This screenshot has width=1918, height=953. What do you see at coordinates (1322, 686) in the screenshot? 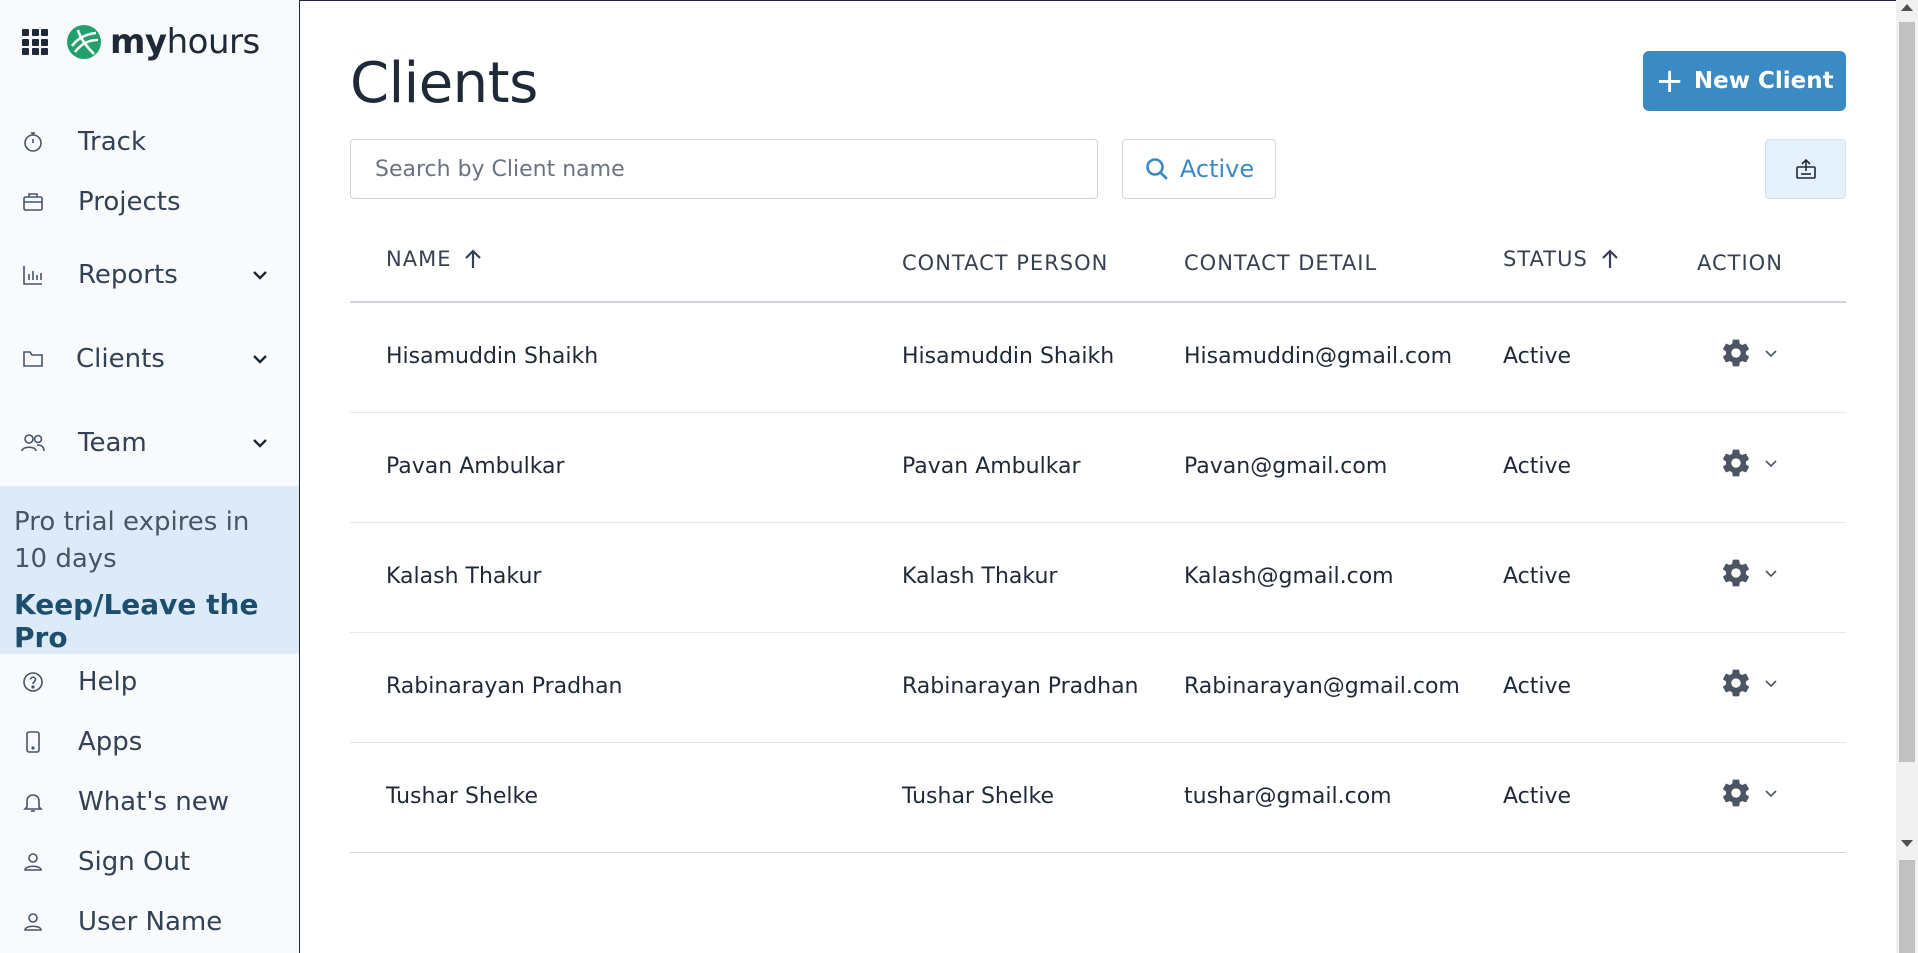
I see `contact-detail: Rabinarayan@gmail.com` at bounding box center [1322, 686].